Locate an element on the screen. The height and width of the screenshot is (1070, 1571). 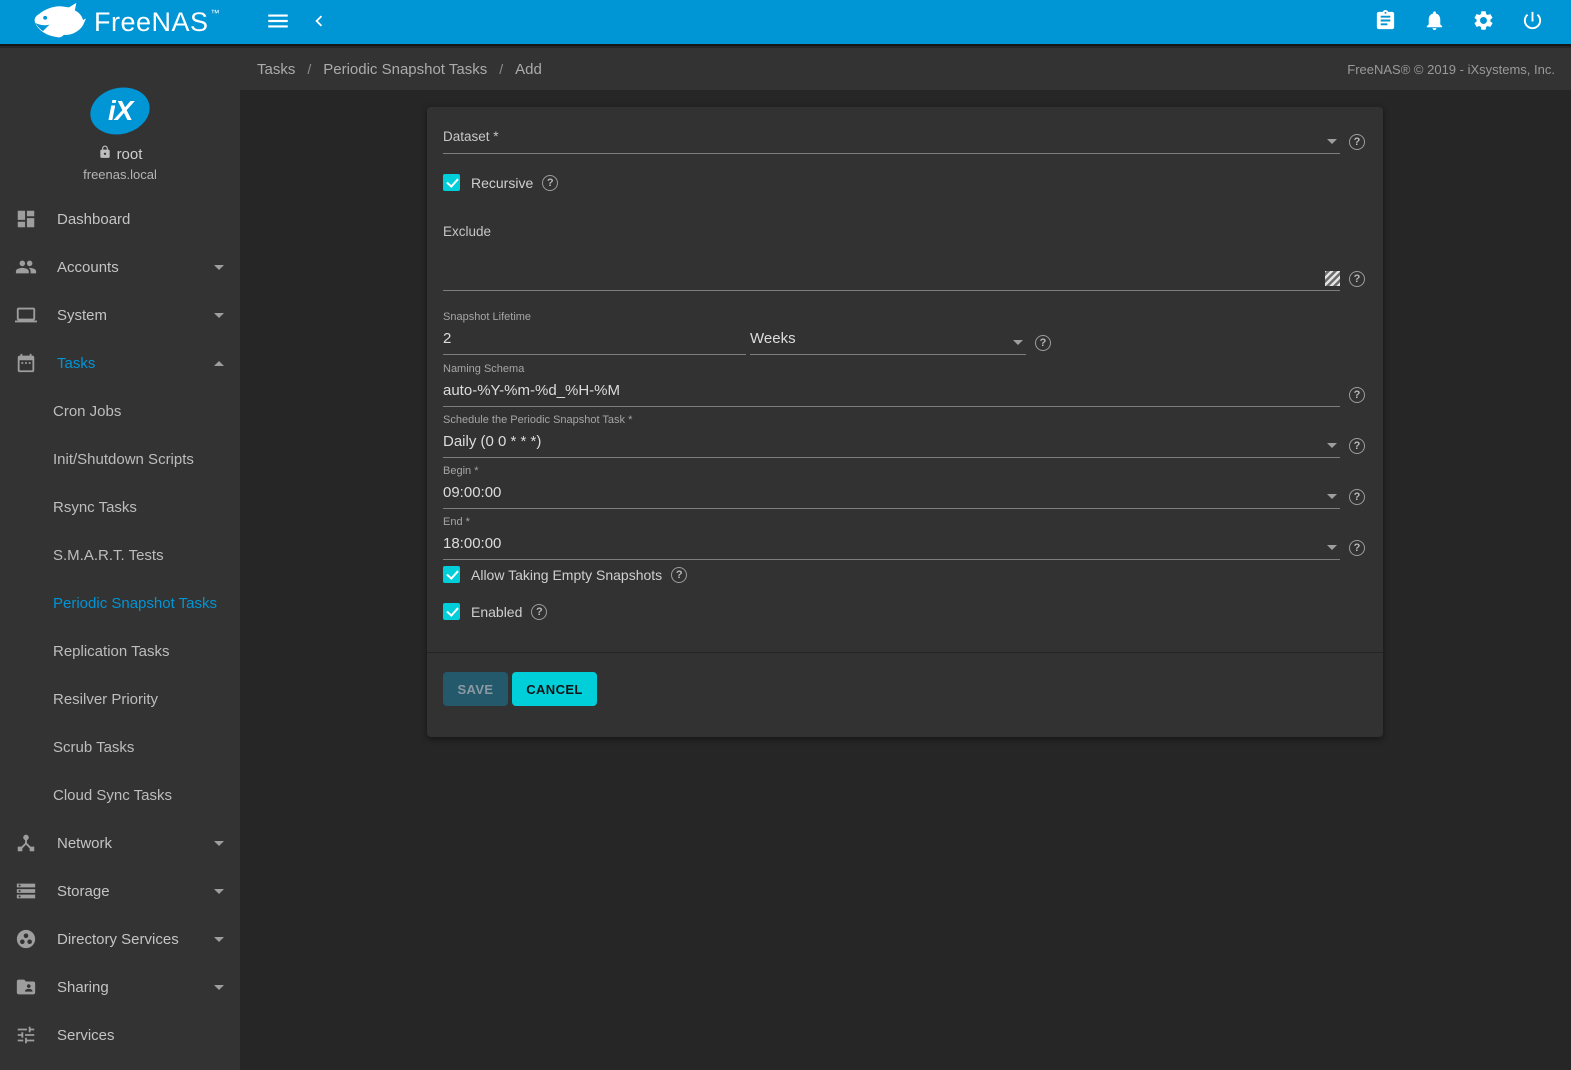
tune-icon is located at coordinates (26, 1035).